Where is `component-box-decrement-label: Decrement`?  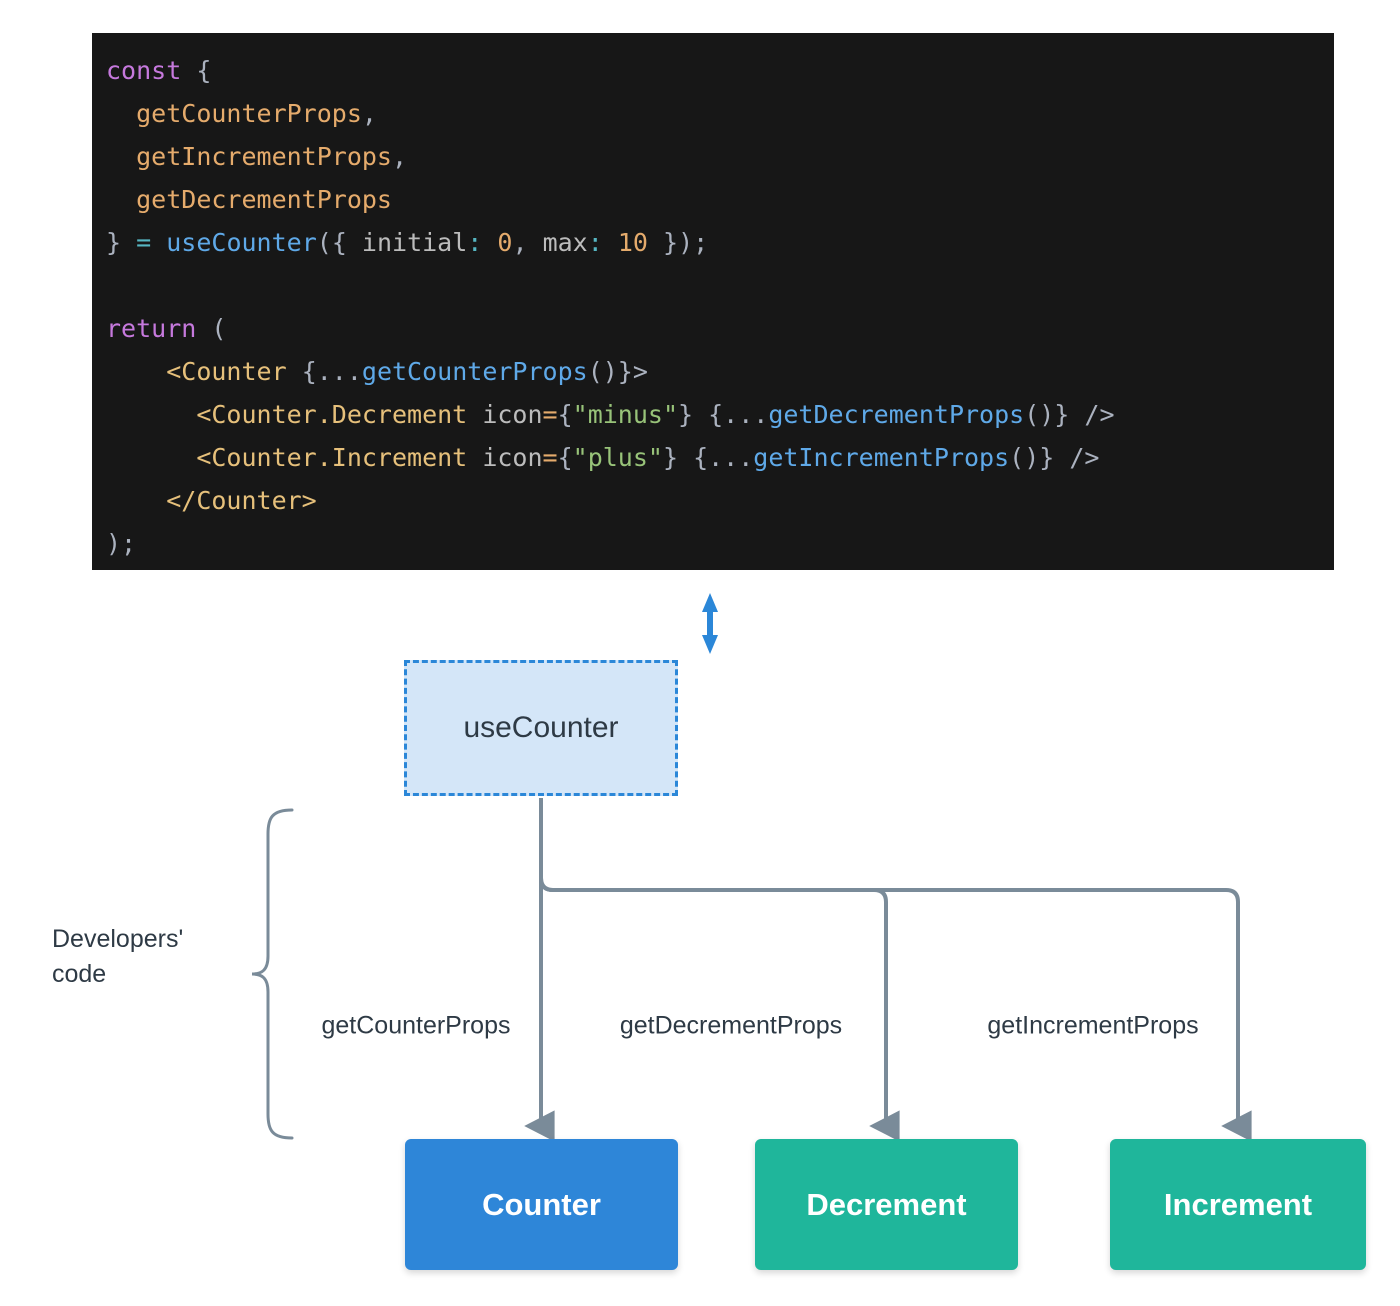 component-box-decrement-label: Decrement is located at coordinates (886, 1204).